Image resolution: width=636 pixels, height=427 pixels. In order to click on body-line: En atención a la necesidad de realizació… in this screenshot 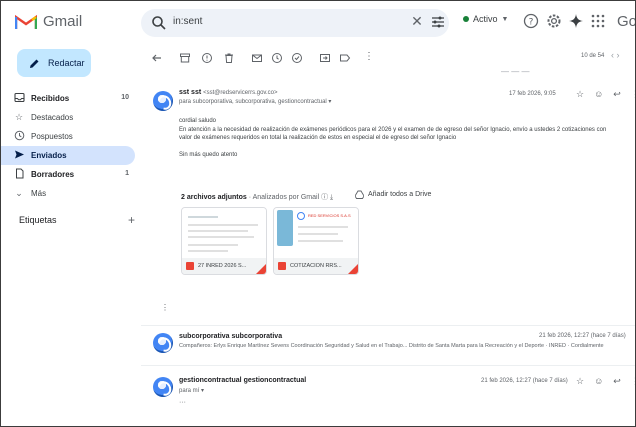, I will do `click(393, 130)`.